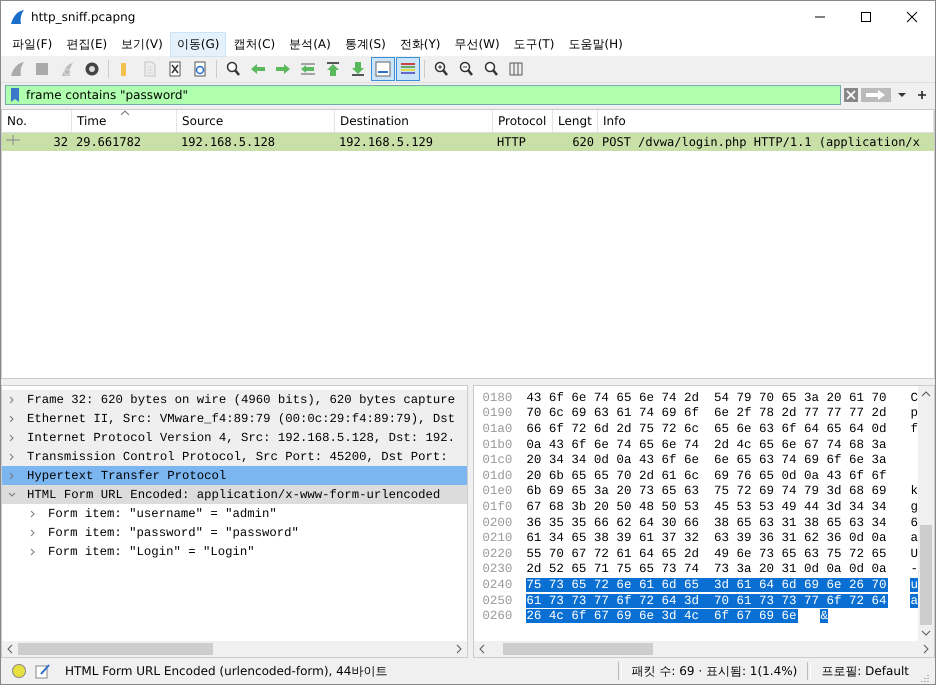  I want to click on edit-comment-icon, so click(43, 671).